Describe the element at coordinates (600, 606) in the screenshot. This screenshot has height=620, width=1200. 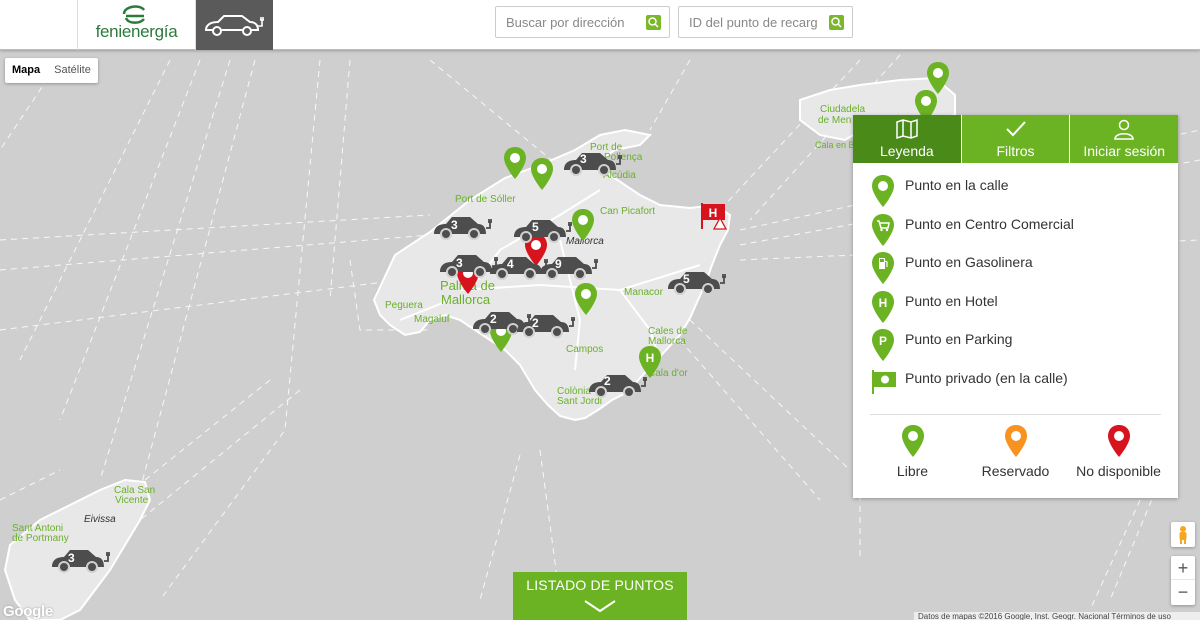
I see `chevron-down-icon` at that location.